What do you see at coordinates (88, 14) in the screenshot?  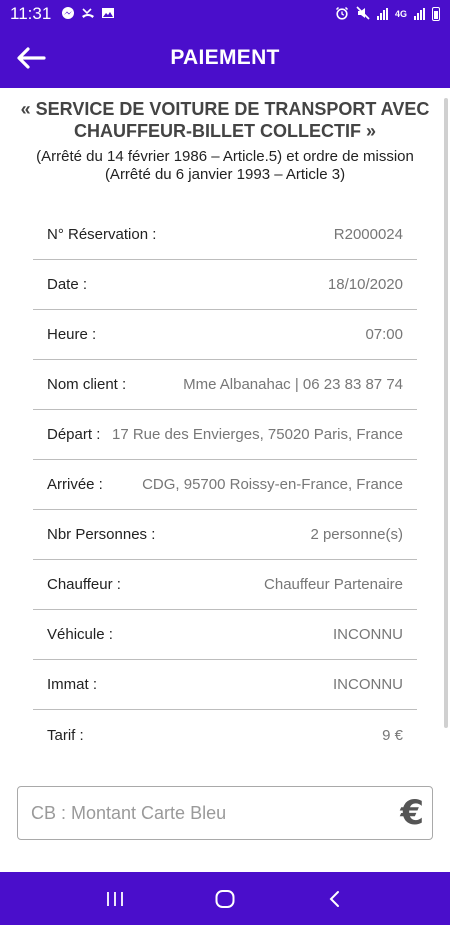 I see `missed-call-icon` at bounding box center [88, 14].